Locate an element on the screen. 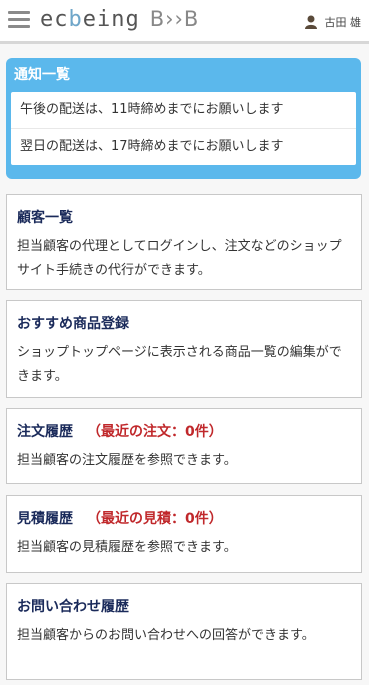  card-description: ショップトップページに表示される商品一覧の編集ができます。 is located at coordinates (179, 364).